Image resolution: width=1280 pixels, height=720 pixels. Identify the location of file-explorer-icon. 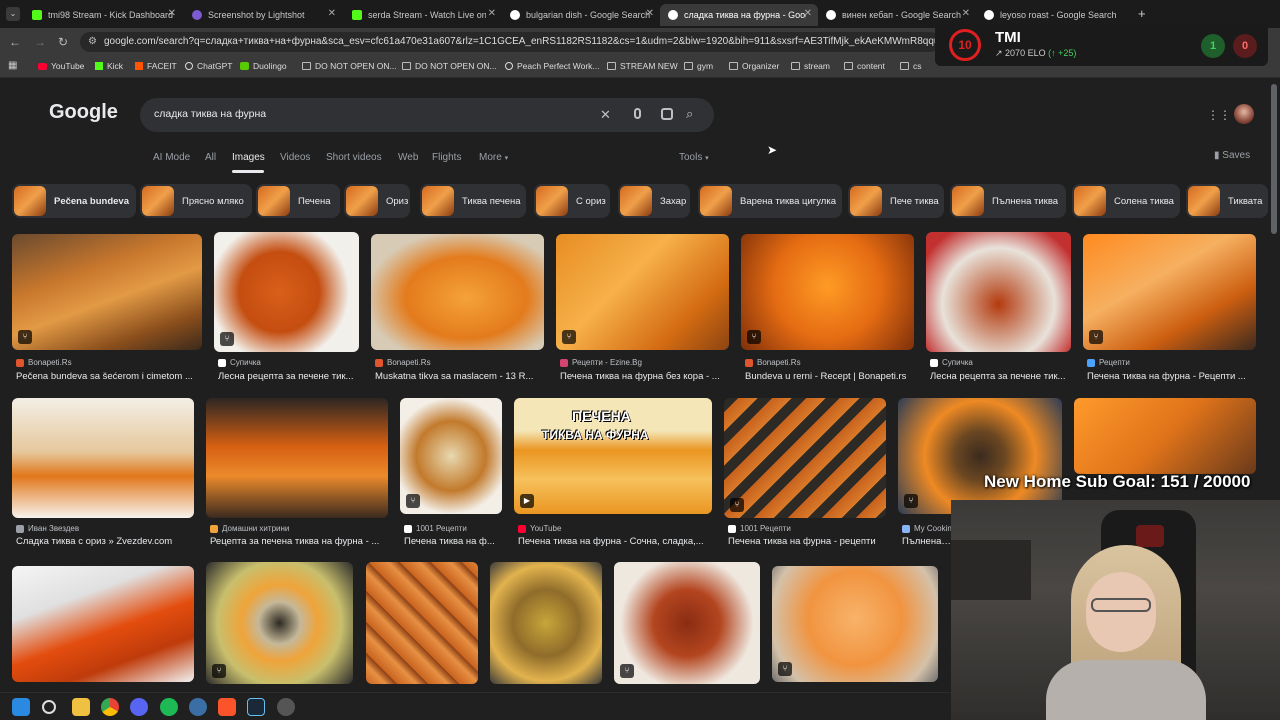
(81, 707).